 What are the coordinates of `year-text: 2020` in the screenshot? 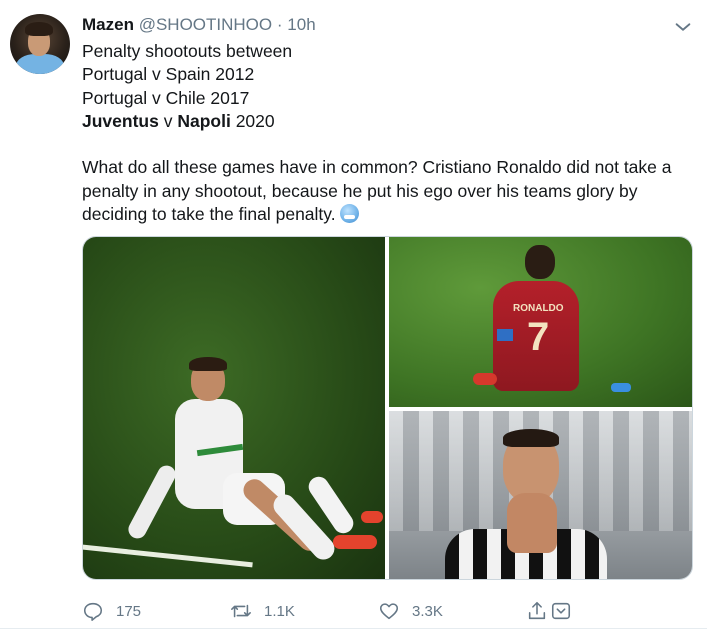 It's located at (255, 120).